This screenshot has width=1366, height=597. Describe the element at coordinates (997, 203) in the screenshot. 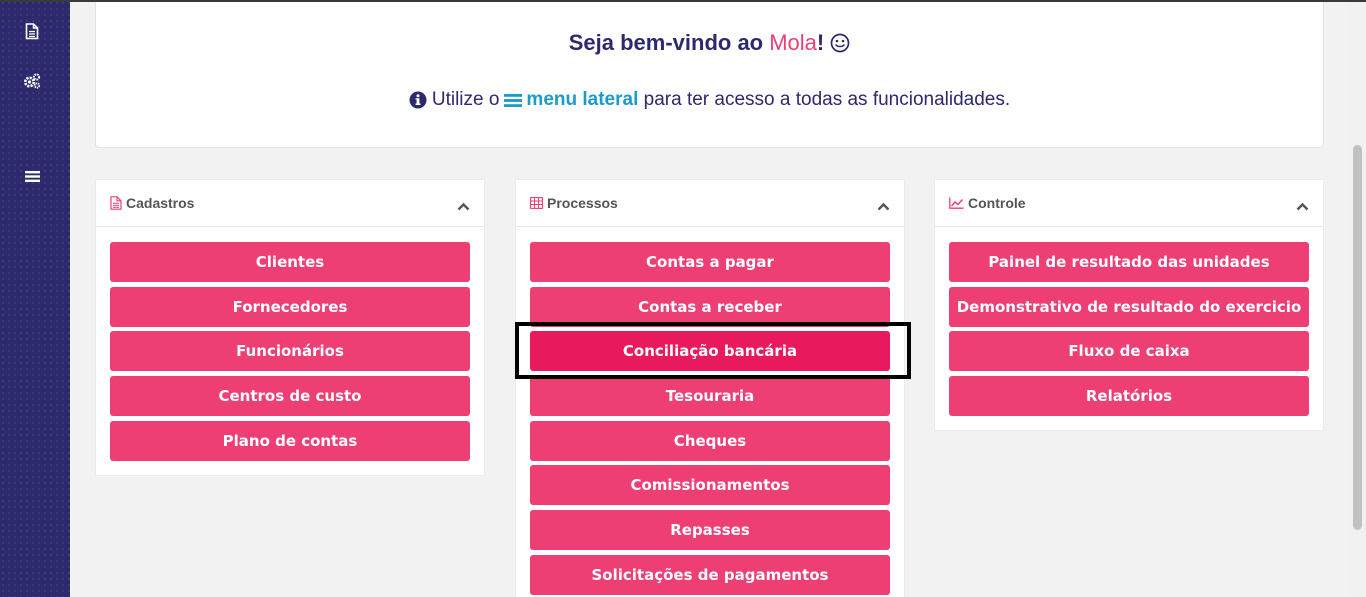

I see `controle-title: Controle` at that location.